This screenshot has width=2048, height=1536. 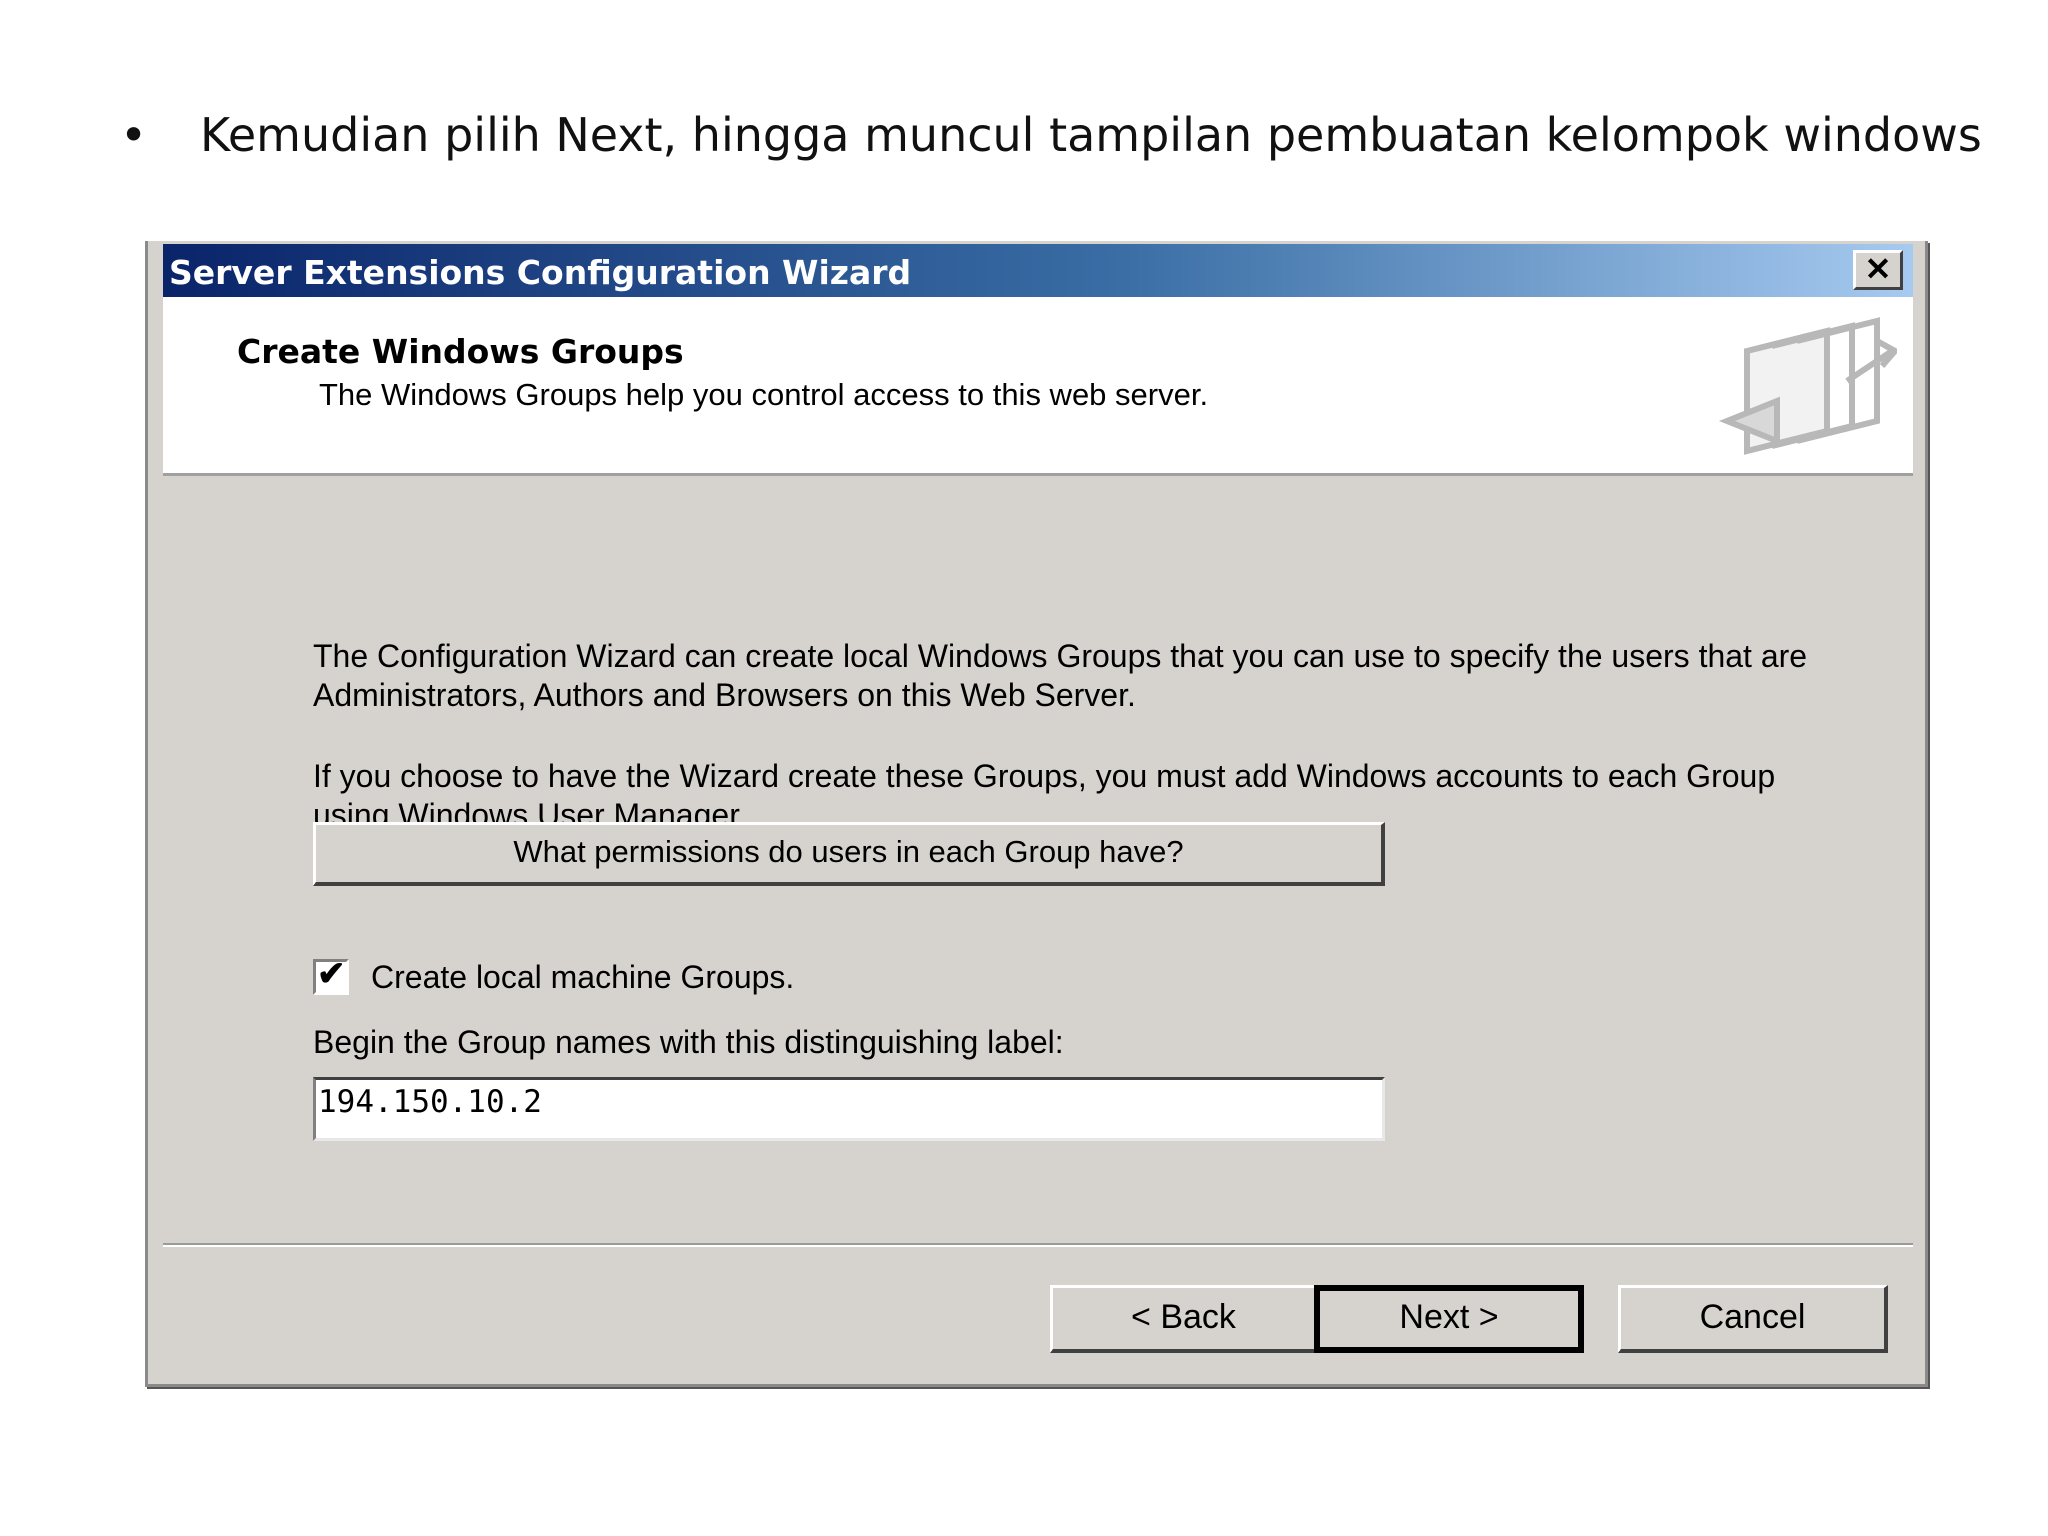 What do you see at coordinates (582, 977) in the screenshot?
I see `create-groups-label: Create local machine Groups.` at bounding box center [582, 977].